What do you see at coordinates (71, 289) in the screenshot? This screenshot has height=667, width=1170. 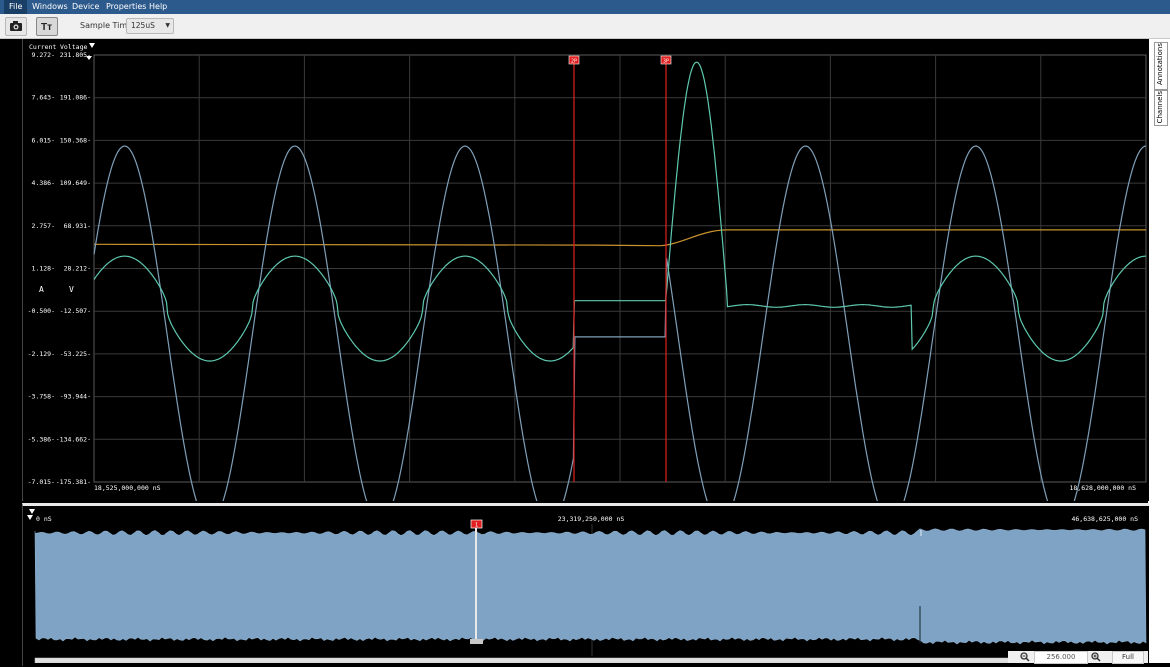 I see `voltage-unit-label: V` at bounding box center [71, 289].